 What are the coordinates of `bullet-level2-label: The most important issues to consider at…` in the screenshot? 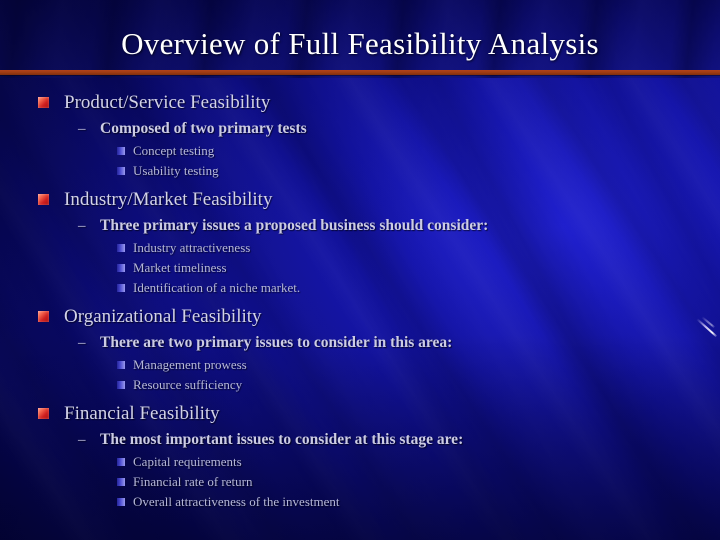 It's located at (282, 439).